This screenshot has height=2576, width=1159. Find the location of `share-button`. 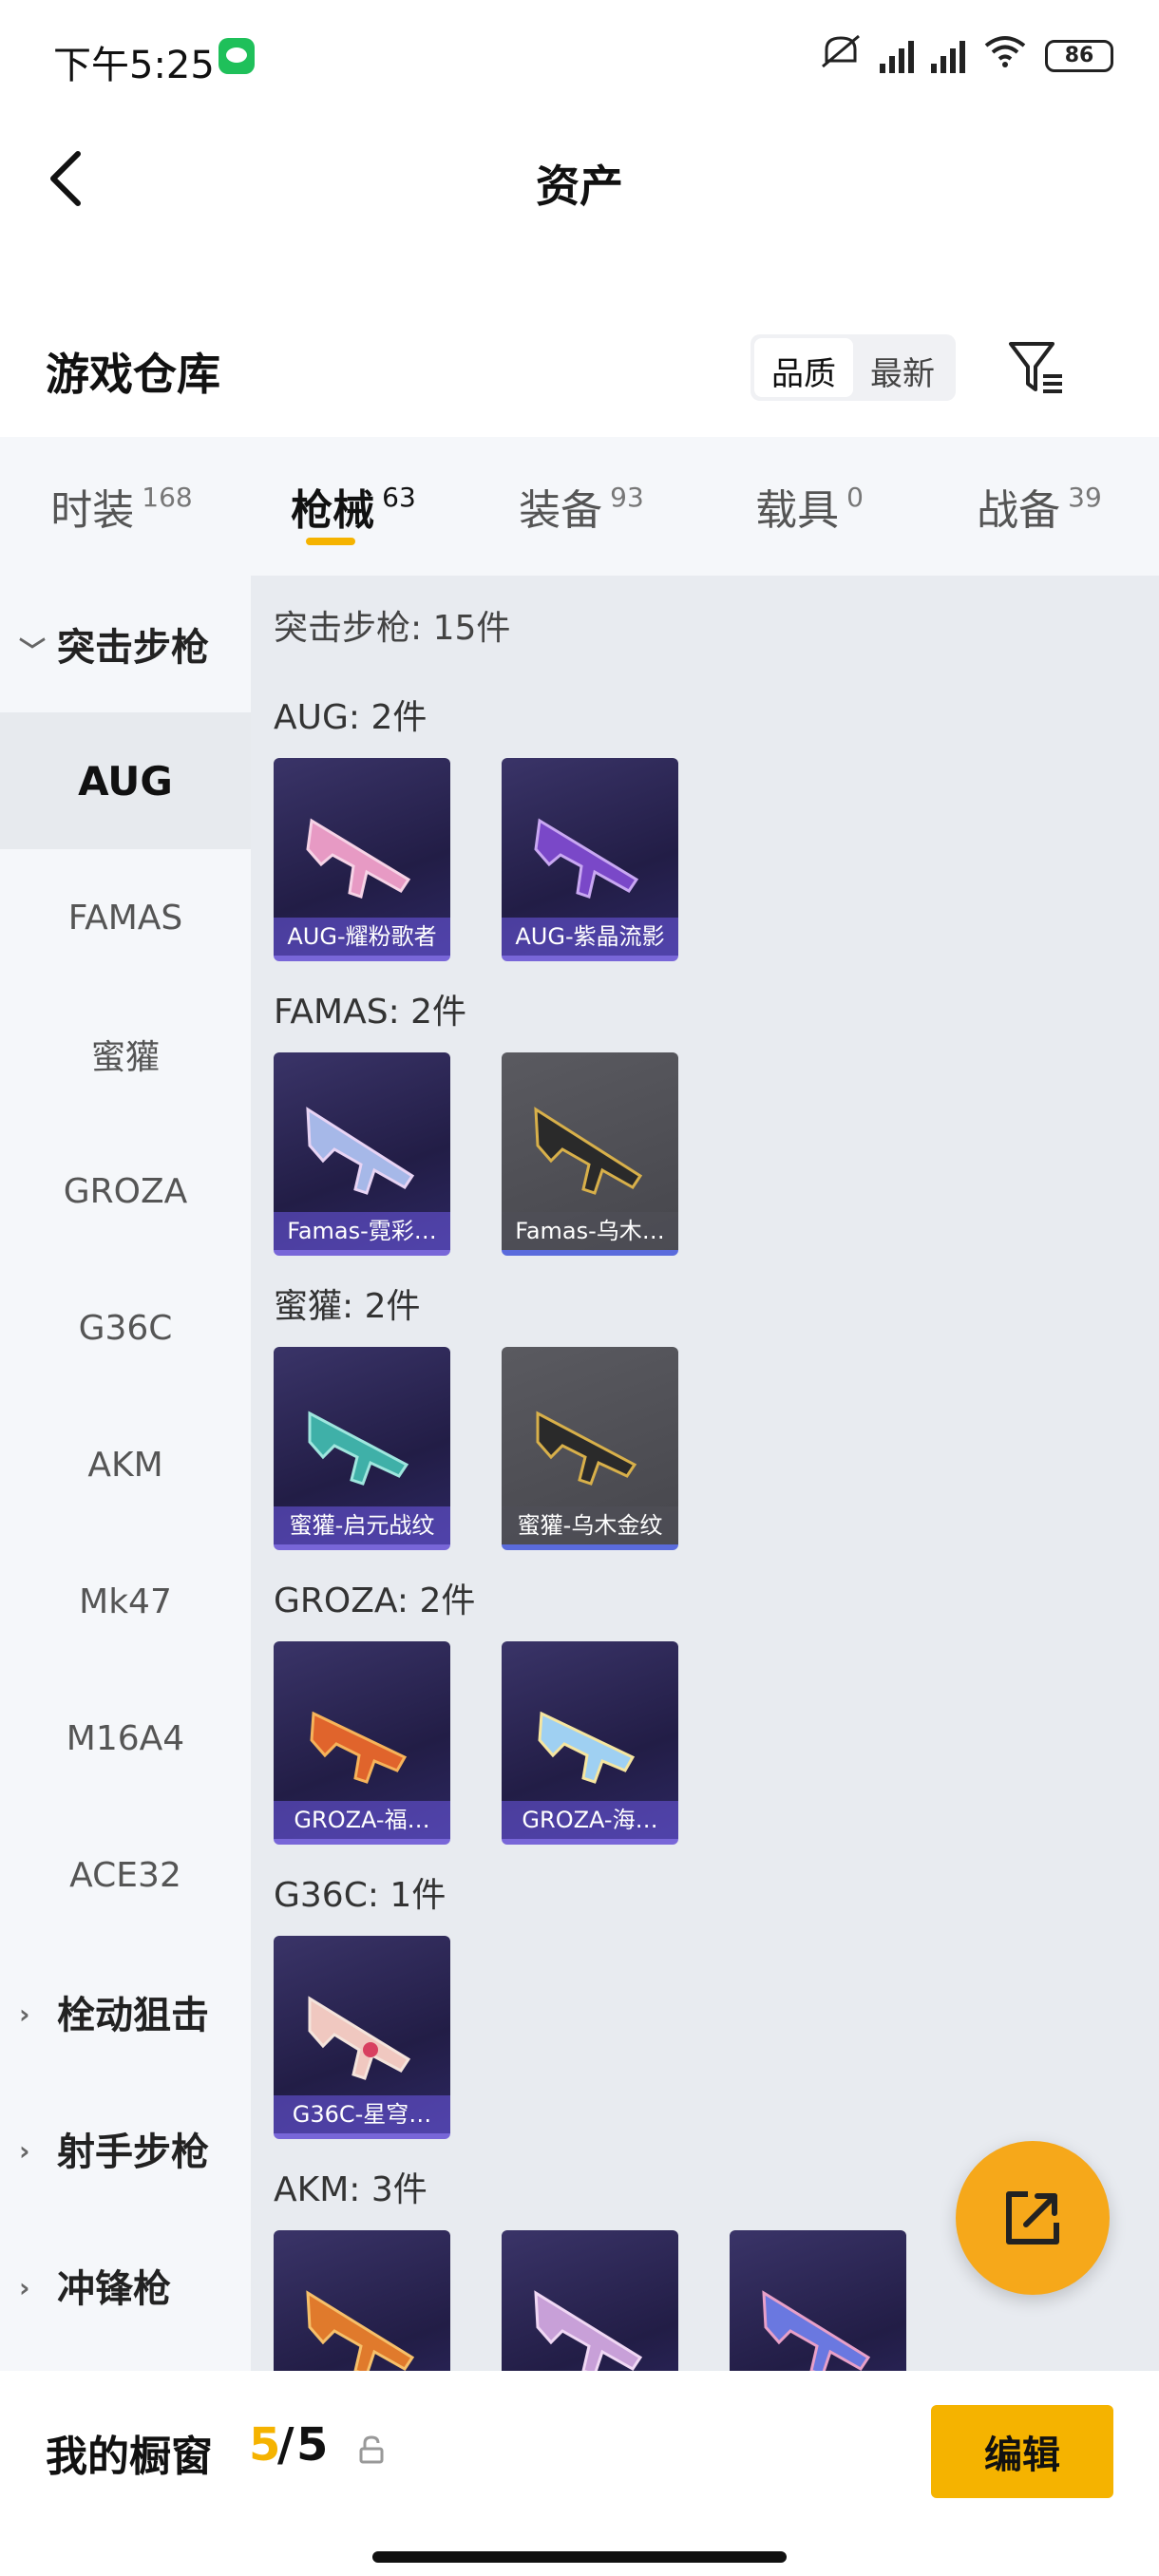

share-button is located at coordinates (1033, 2218).